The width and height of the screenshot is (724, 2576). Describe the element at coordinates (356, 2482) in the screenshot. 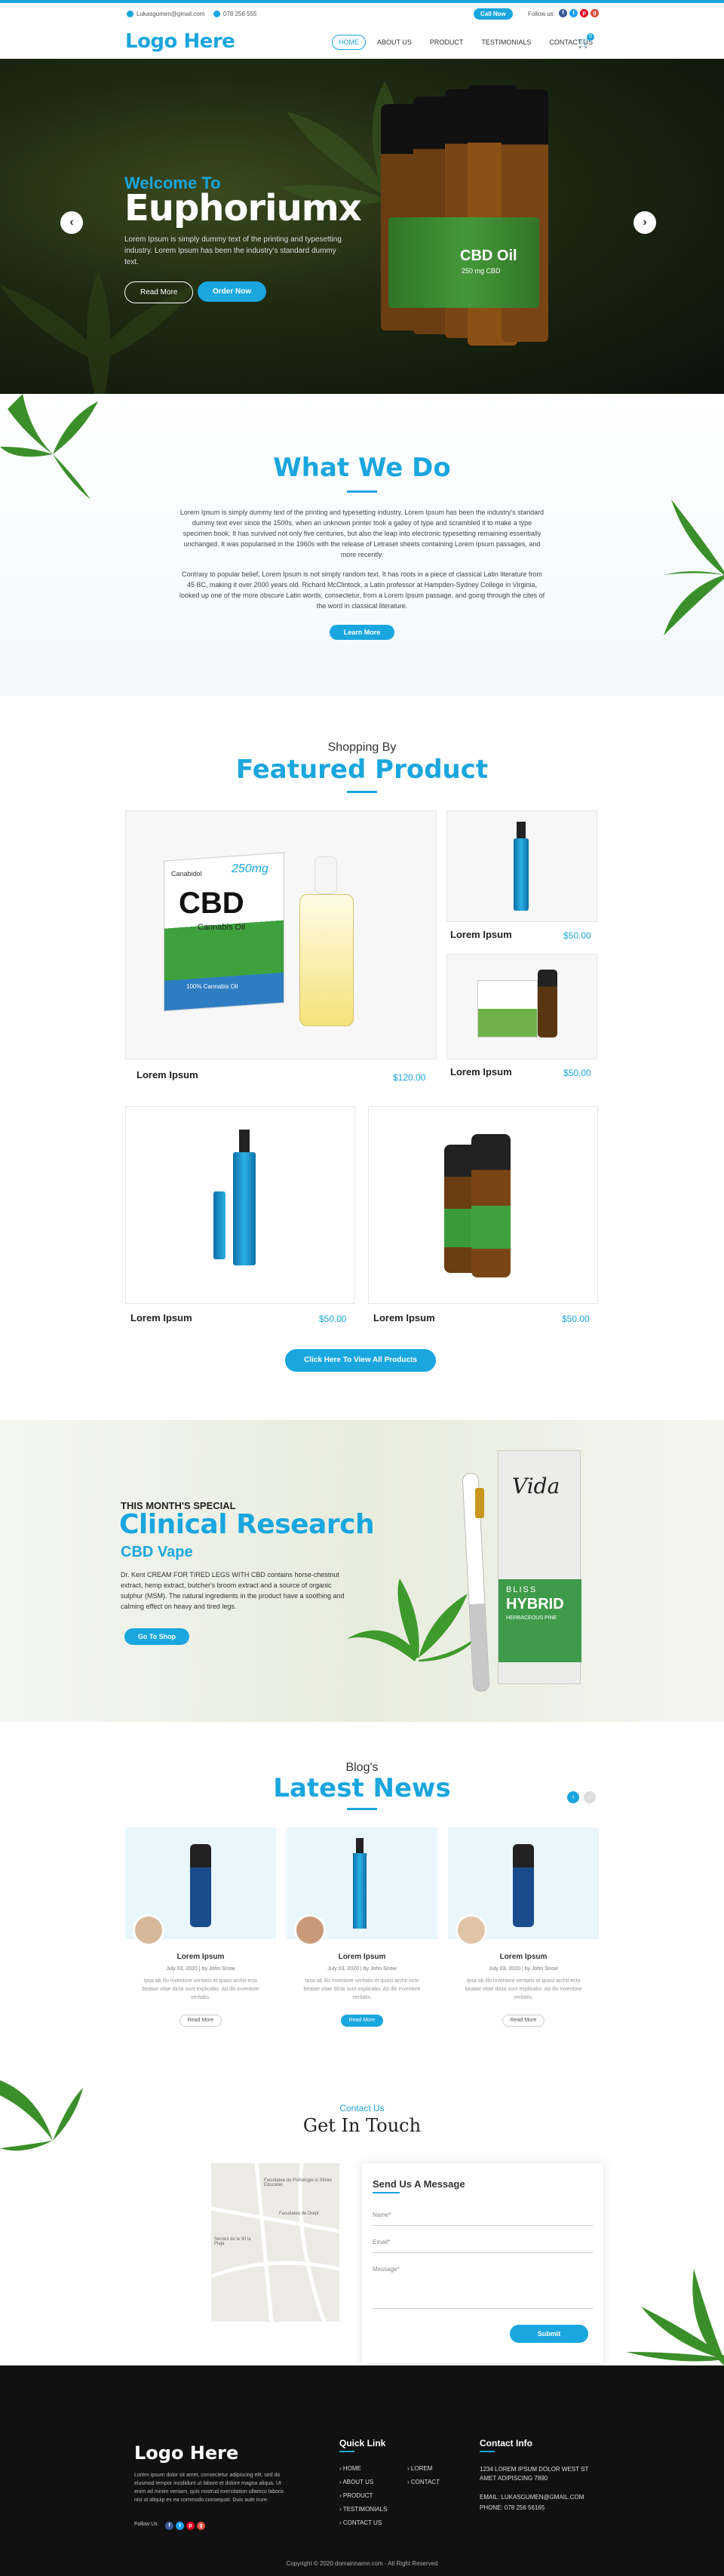

I see `footer-link-about: › ABOUT US` at that location.